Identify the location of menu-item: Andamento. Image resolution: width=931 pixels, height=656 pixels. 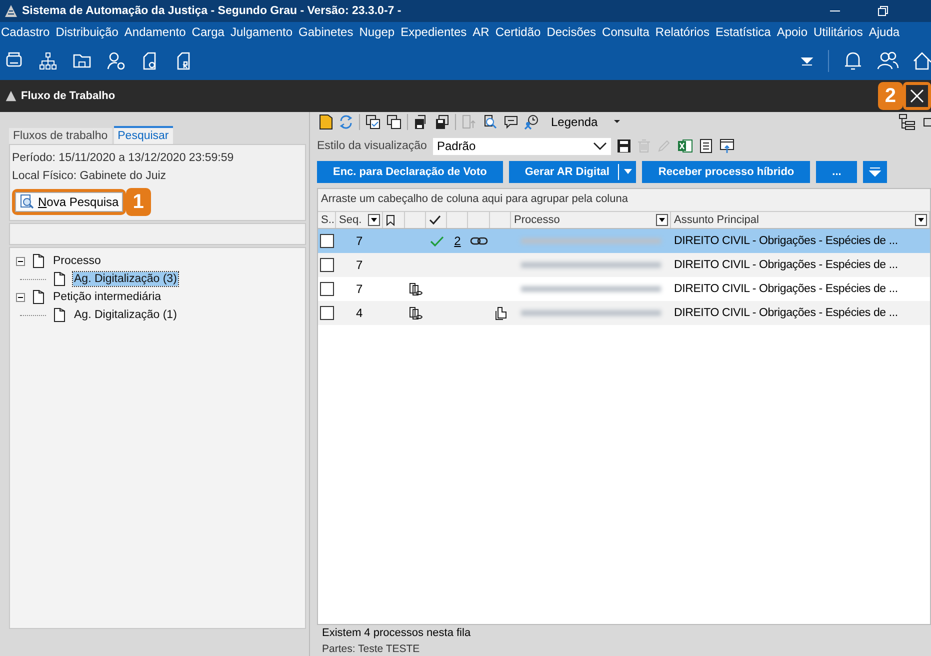
(155, 32).